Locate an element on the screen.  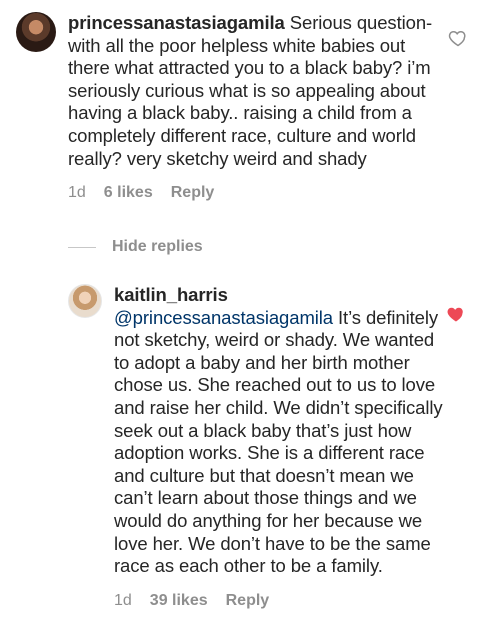
comment-meta: 1d 6 likes Reply is located at coordinates (252, 193).